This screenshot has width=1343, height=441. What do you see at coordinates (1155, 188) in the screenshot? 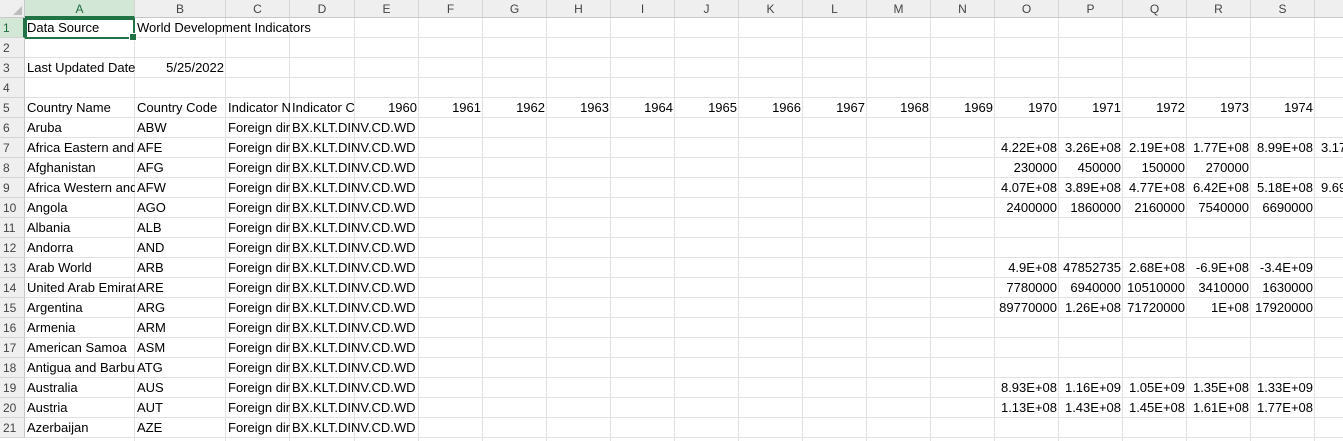
I see `cell-q9: 4.77E+08` at bounding box center [1155, 188].